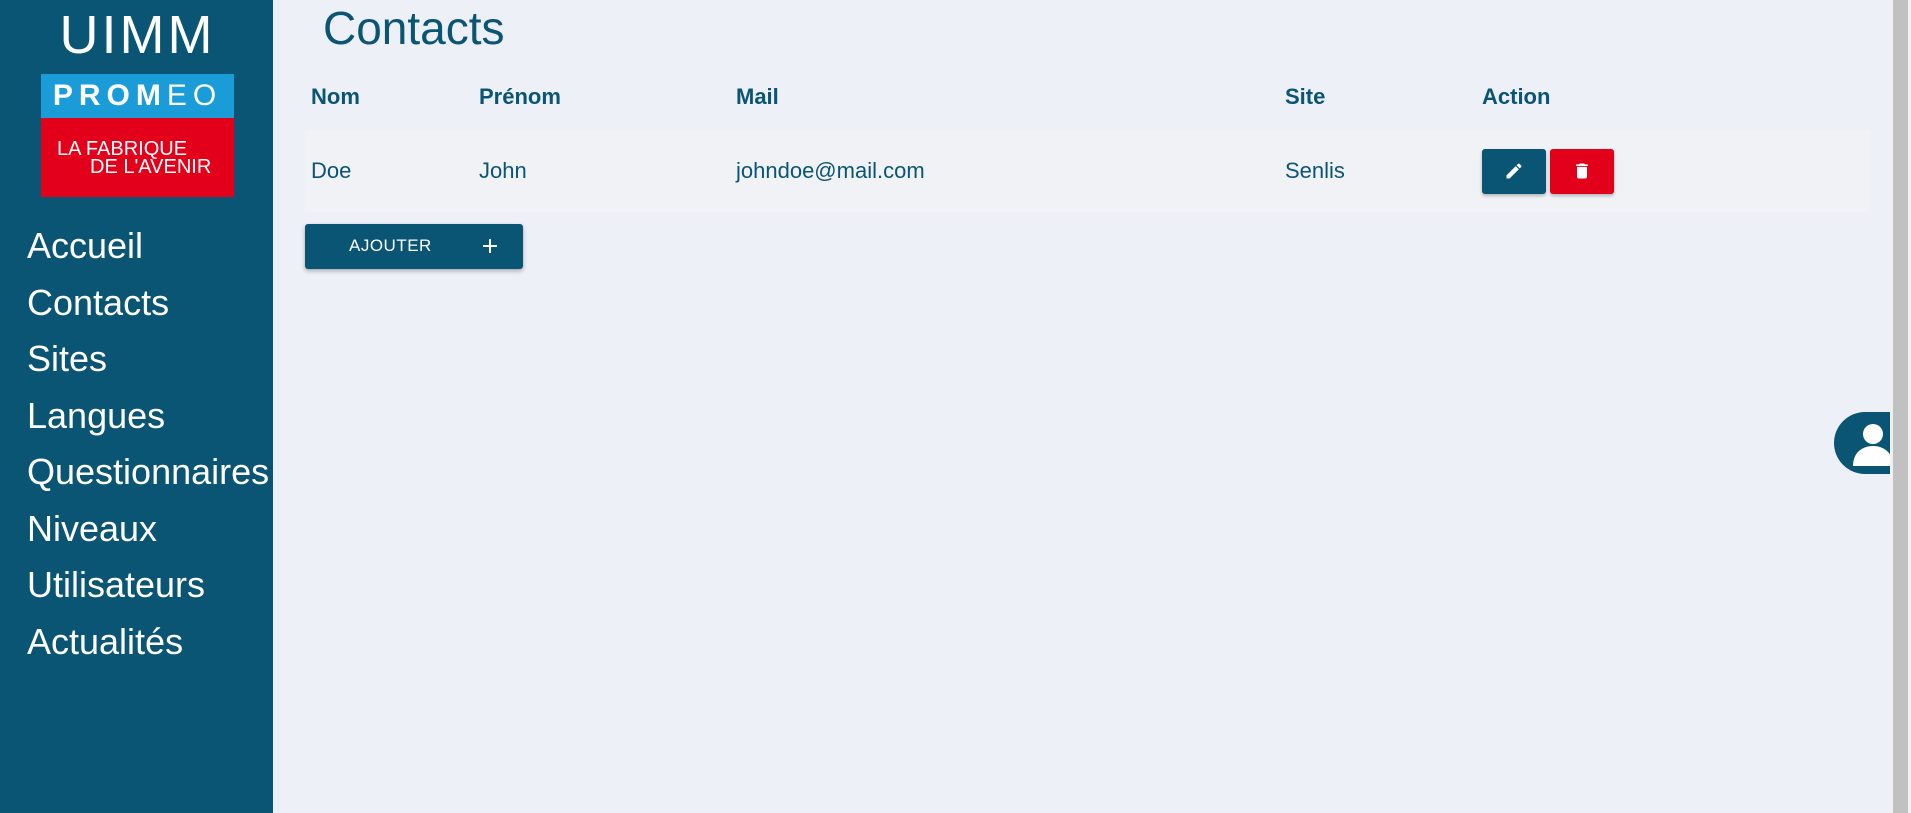 Image resolution: width=1911 pixels, height=813 pixels. Describe the element at coordinates (490, 246) in the screenshot. I see `plus-icon` at that location.